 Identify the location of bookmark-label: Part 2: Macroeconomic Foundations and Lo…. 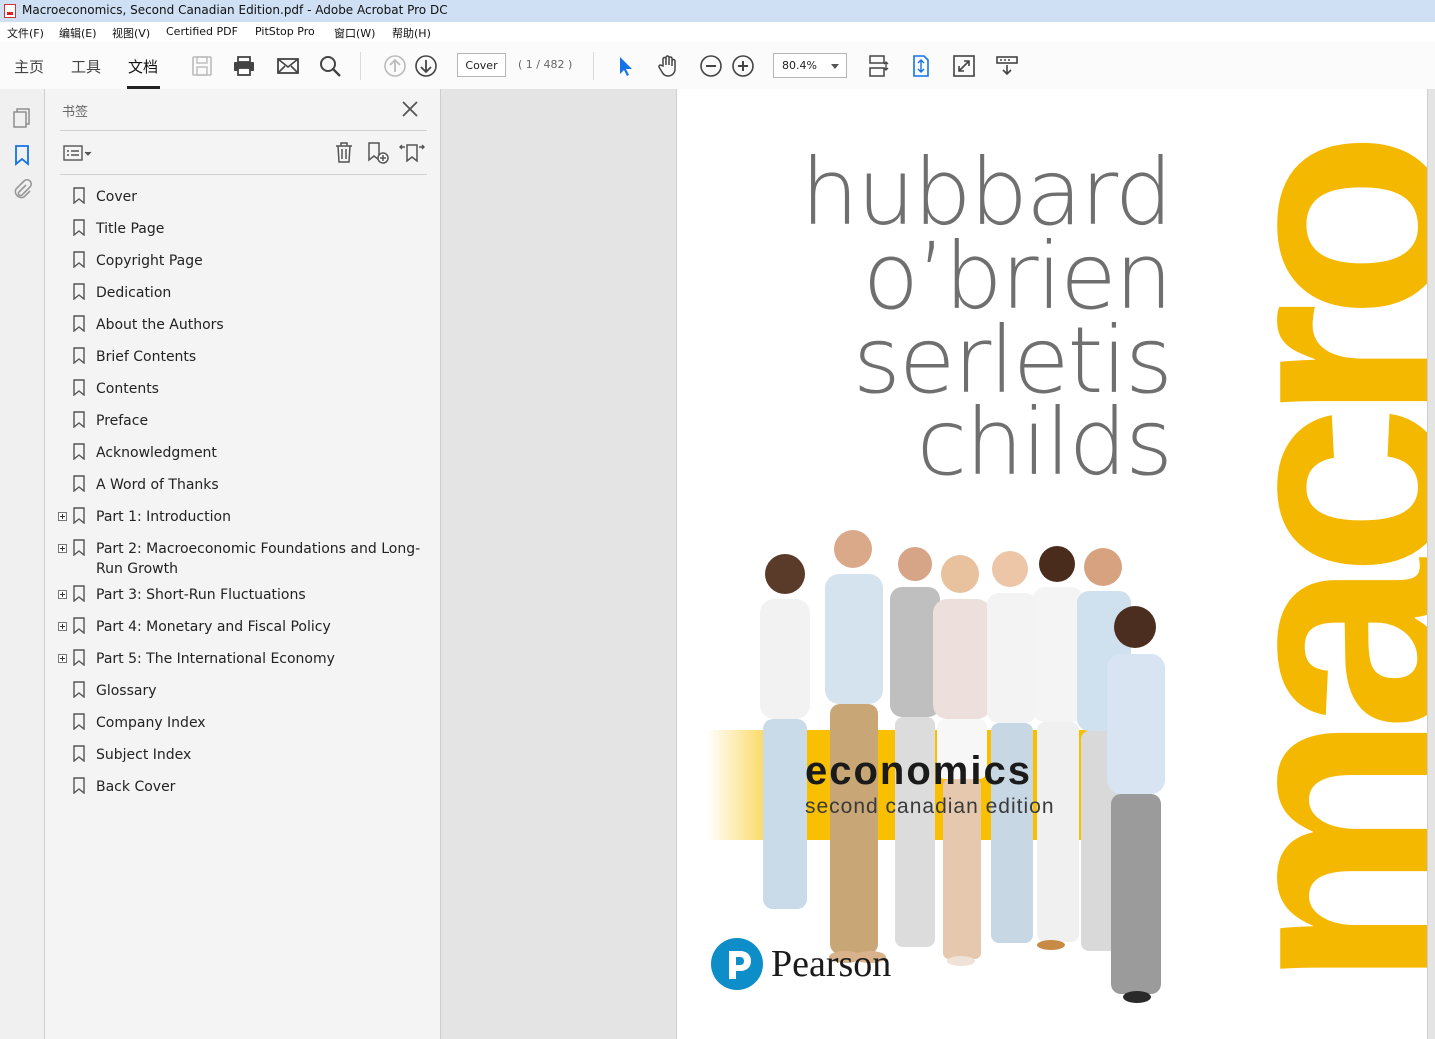
(258, 559).